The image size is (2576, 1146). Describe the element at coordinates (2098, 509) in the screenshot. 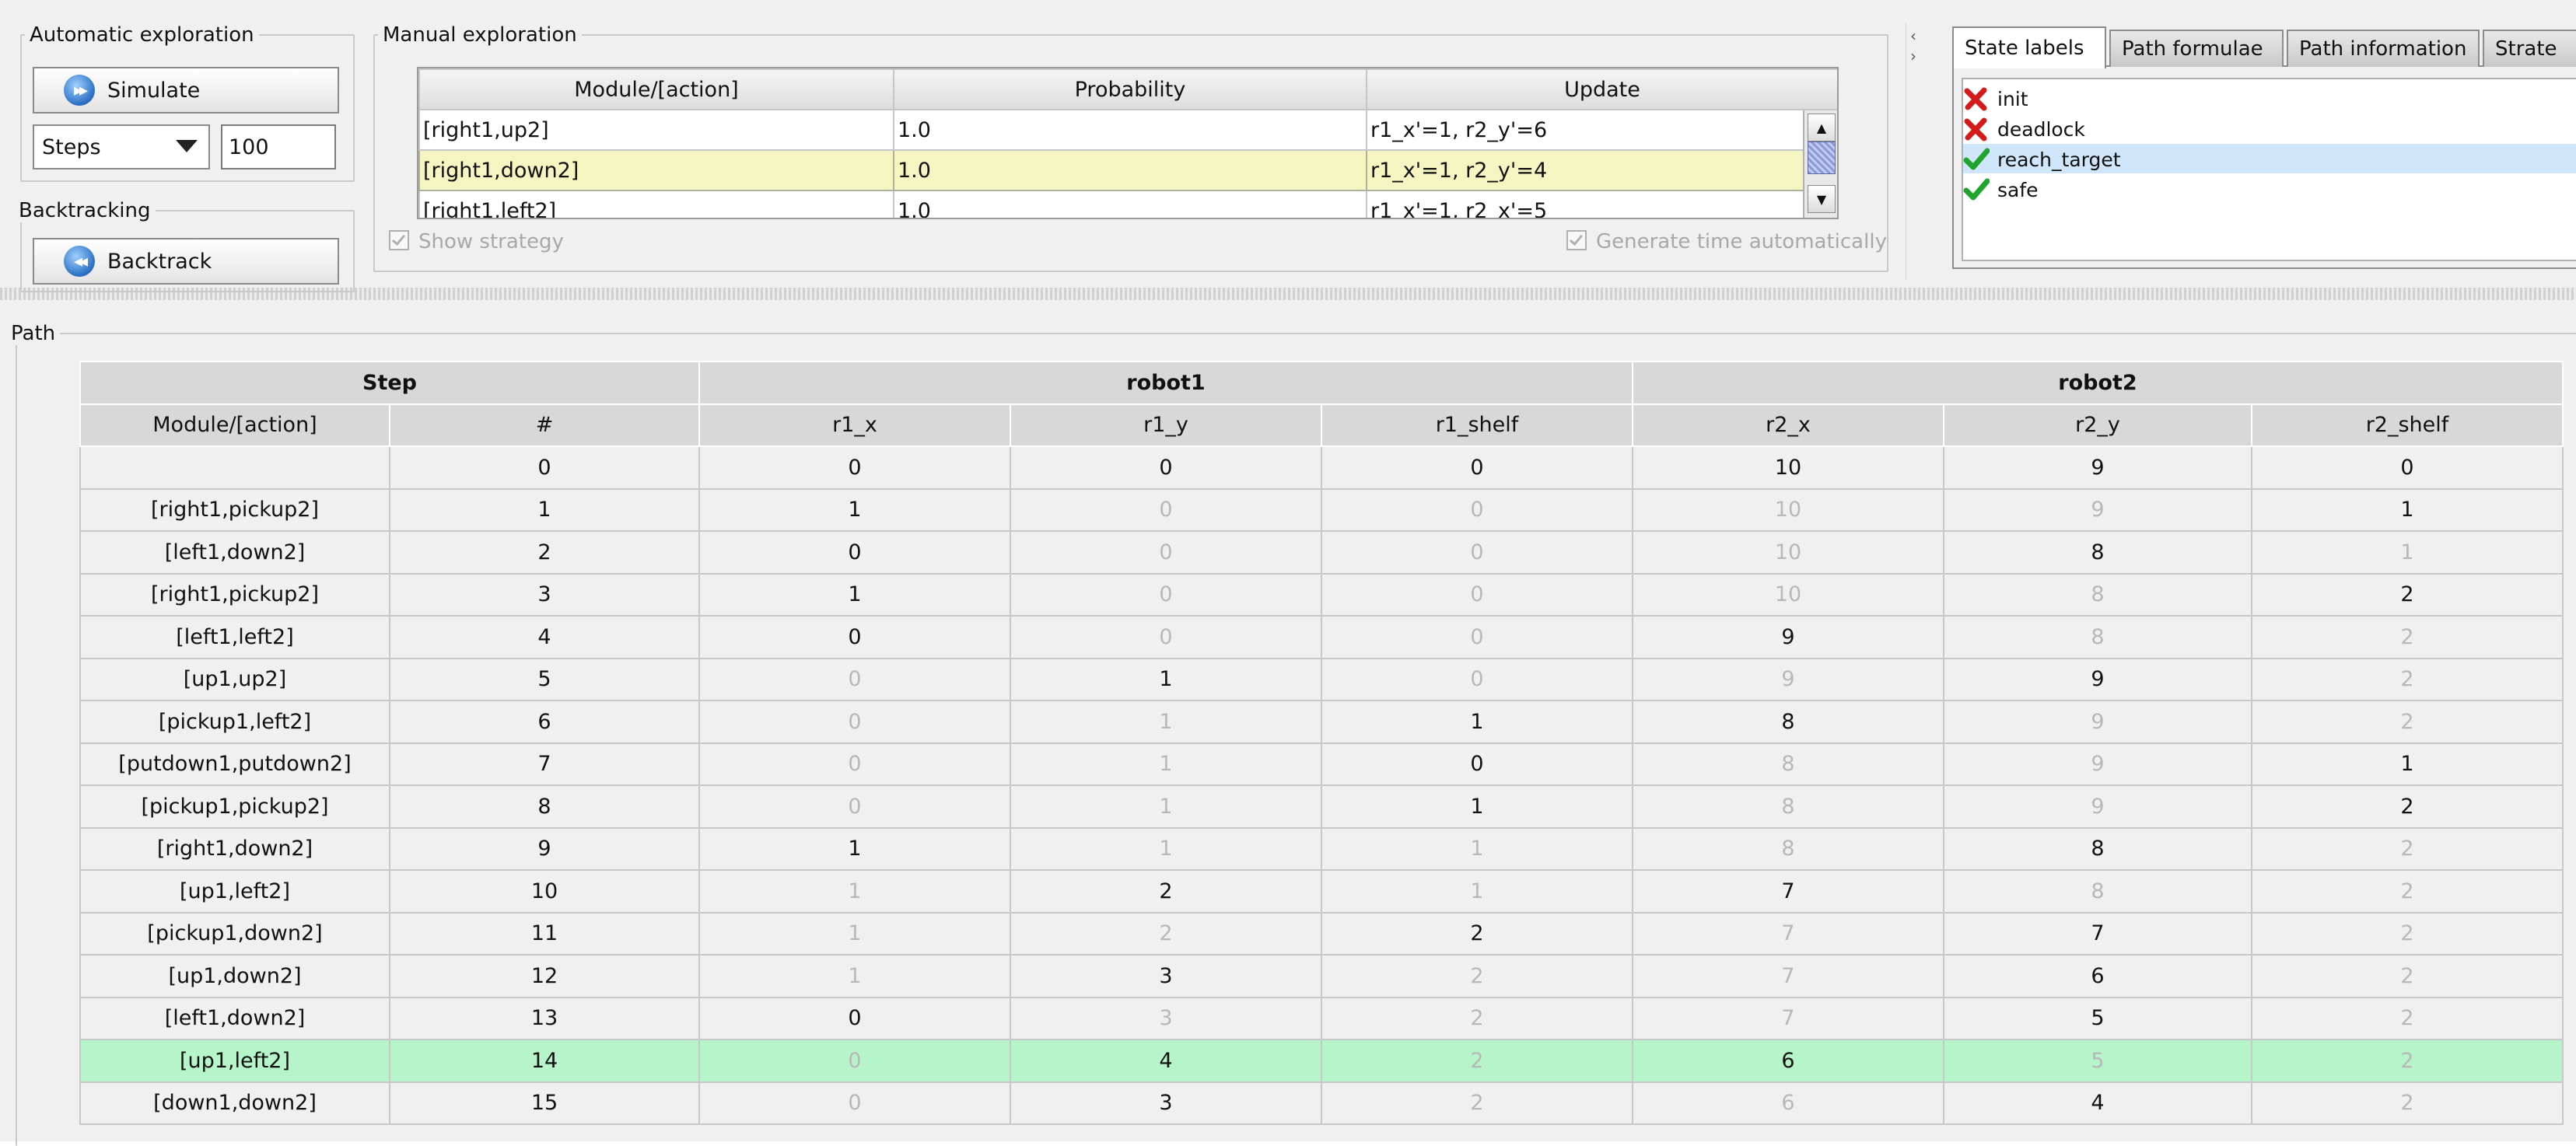

I see `cell-r2-y: 9` at that location.